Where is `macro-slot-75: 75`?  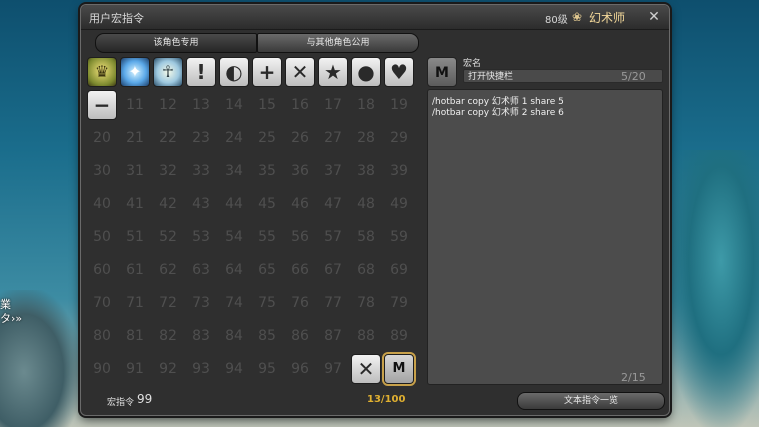
macro-slot-75: 75 is located at coordinates (267, 303).